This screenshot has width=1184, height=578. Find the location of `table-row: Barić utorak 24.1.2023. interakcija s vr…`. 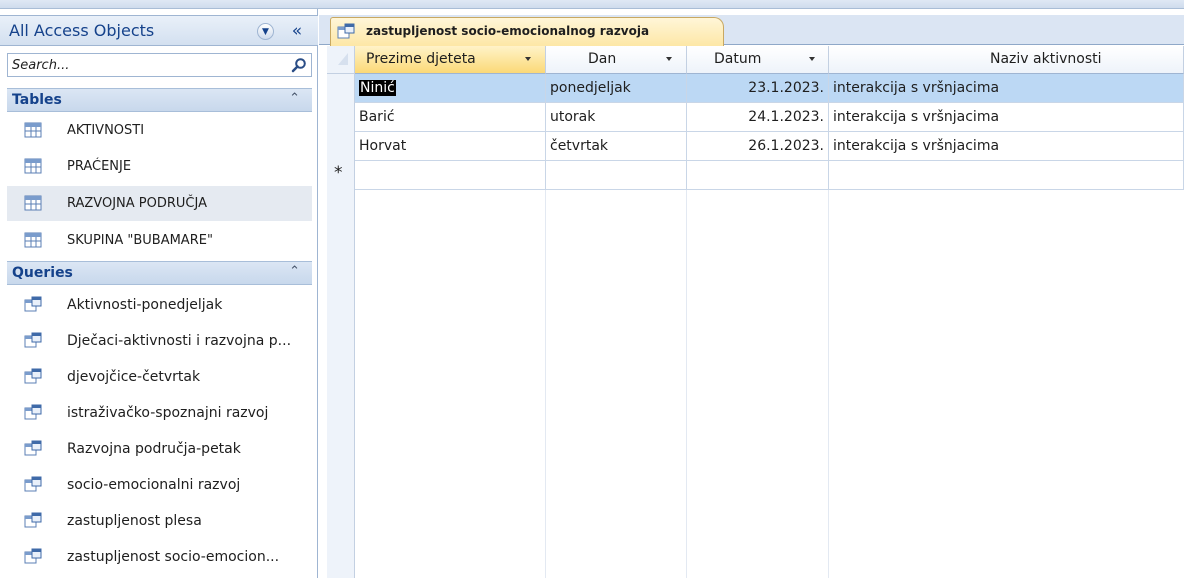

table-row: Barić utorak 24.1.2023. interakcija s vr… is located at coordinates (769, 117).